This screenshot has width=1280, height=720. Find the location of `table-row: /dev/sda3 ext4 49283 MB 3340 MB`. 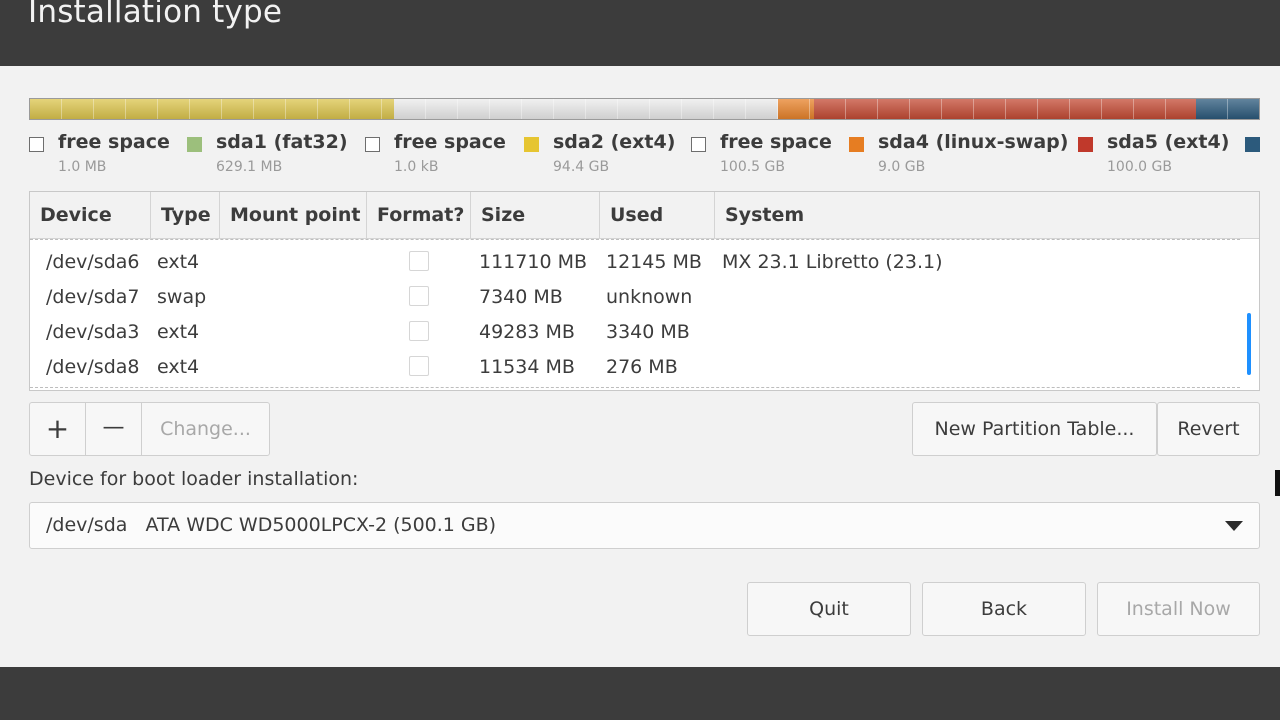

table-row: /dev/sda3 ext4 49283 MB 3340 MB is located at coordinates (635, 332).